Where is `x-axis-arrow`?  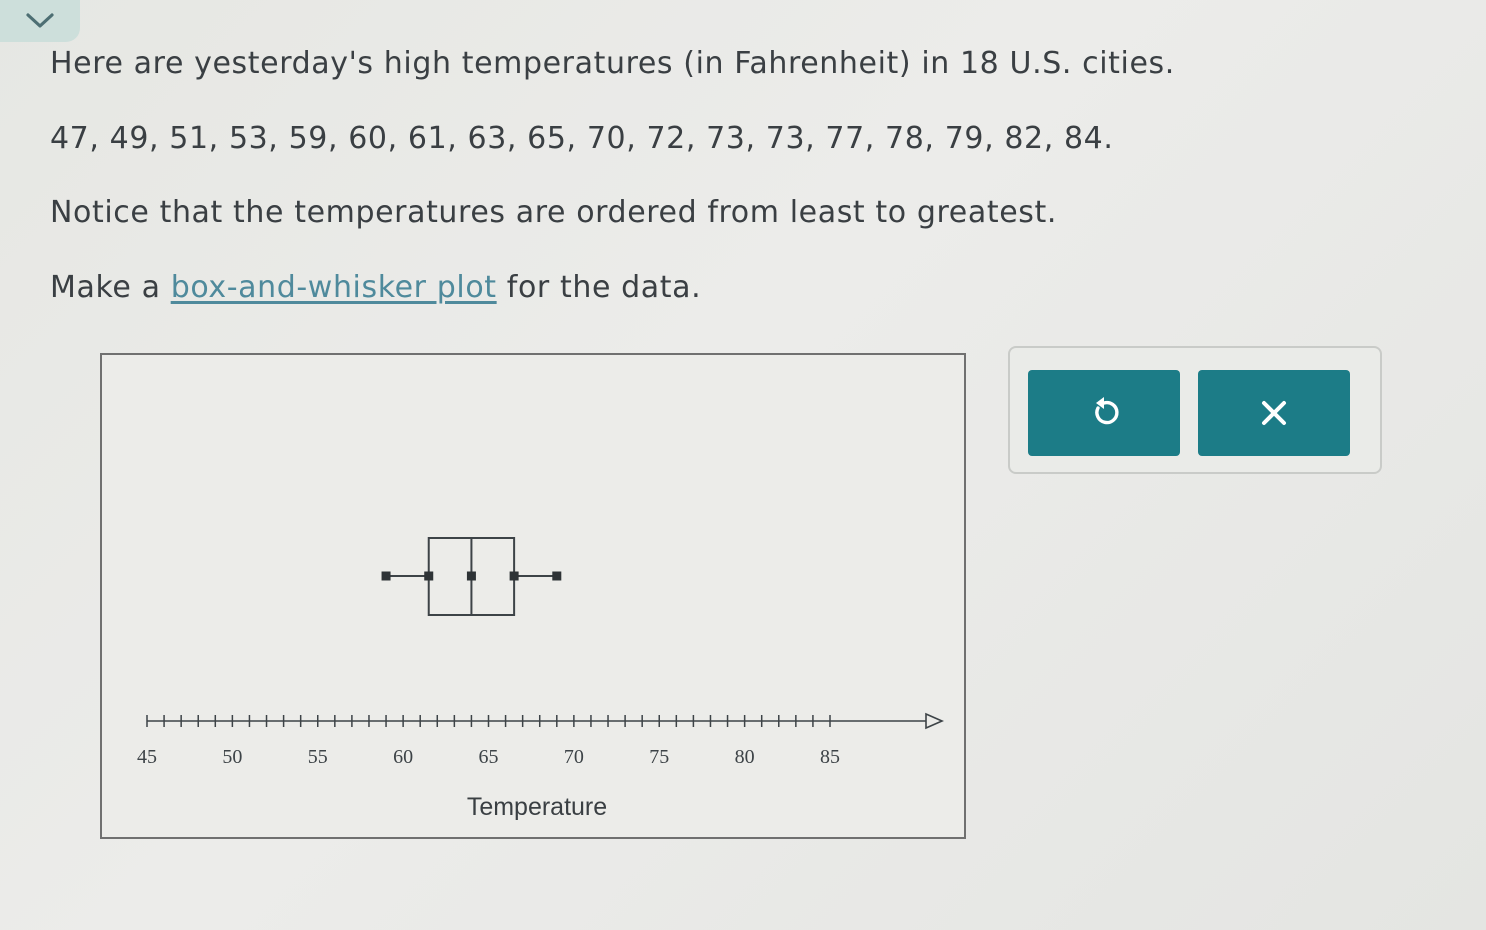 x-axis-arrow is located at coordinates (934, 721).